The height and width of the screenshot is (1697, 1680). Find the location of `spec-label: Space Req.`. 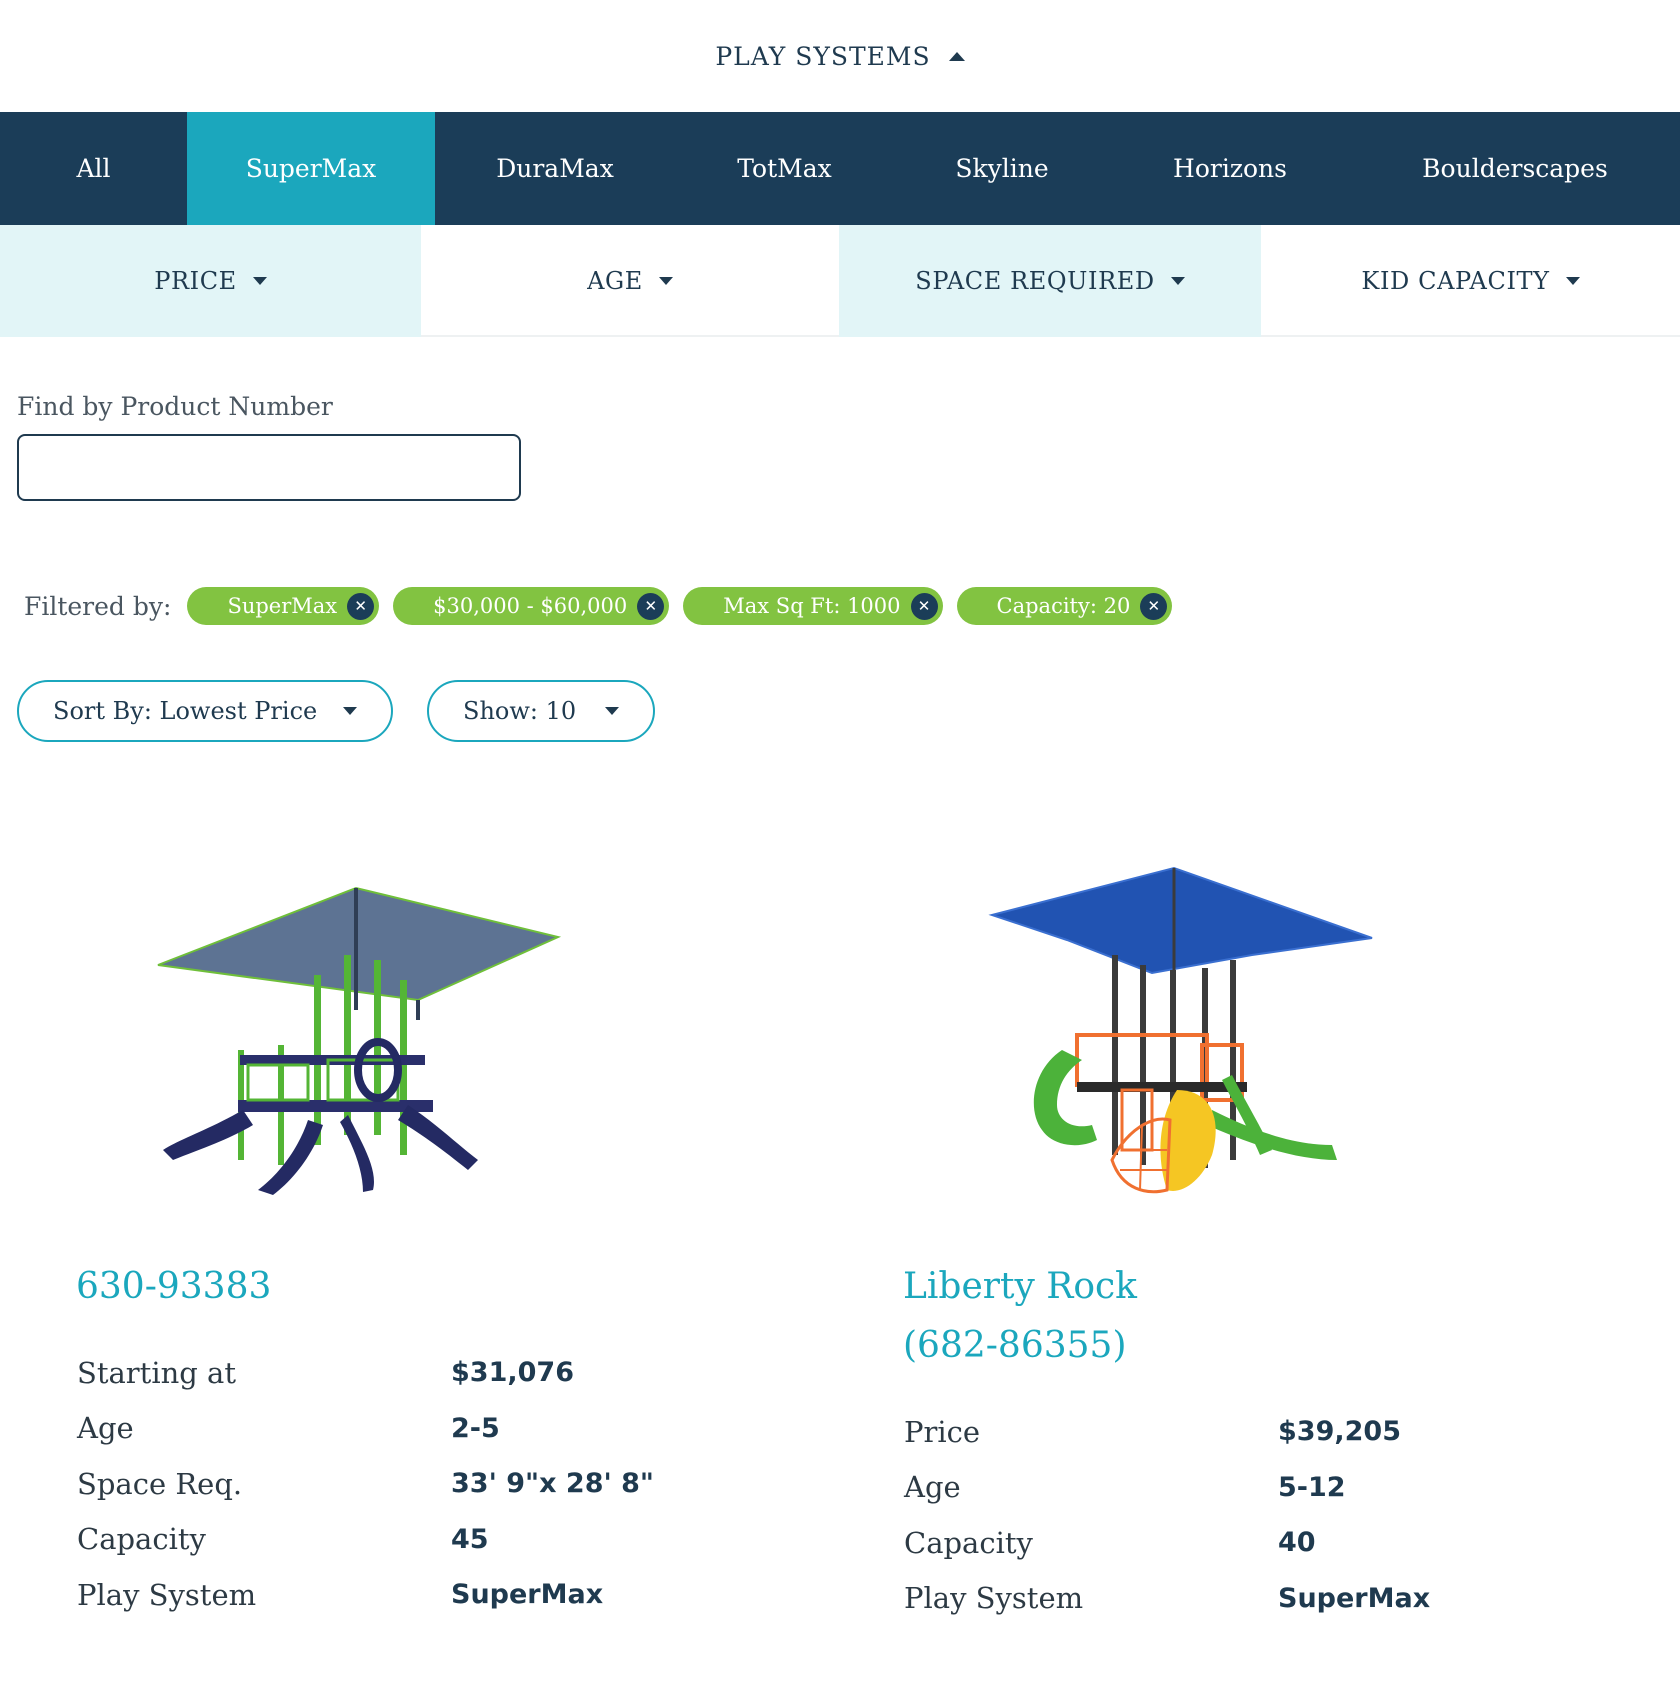

spec-label: Space Req. is located at coordinates (160, 1483).